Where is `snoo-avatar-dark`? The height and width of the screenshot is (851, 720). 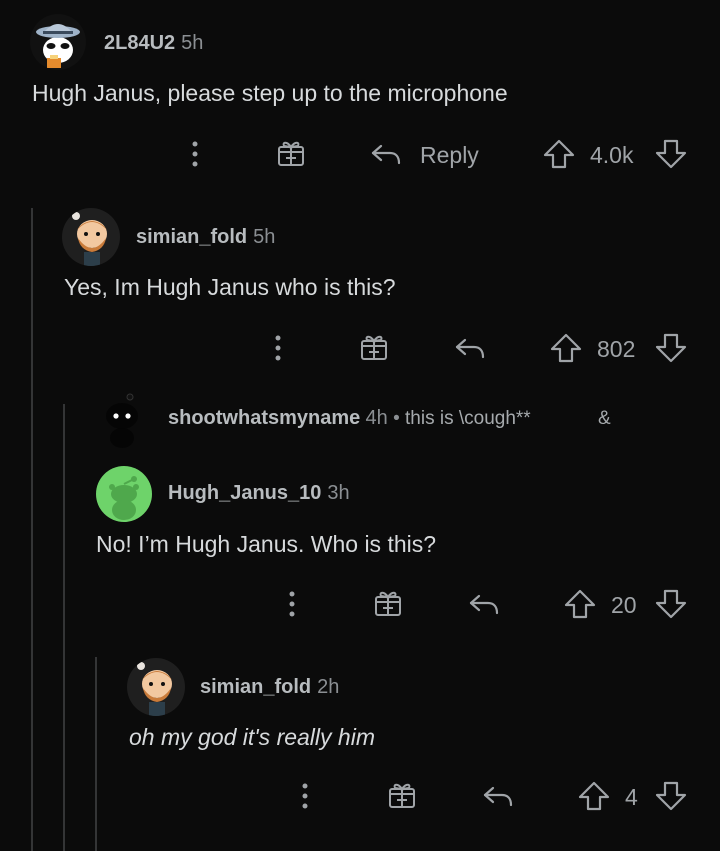 snoo-avatar-dark is located at coordinates (122, 420).